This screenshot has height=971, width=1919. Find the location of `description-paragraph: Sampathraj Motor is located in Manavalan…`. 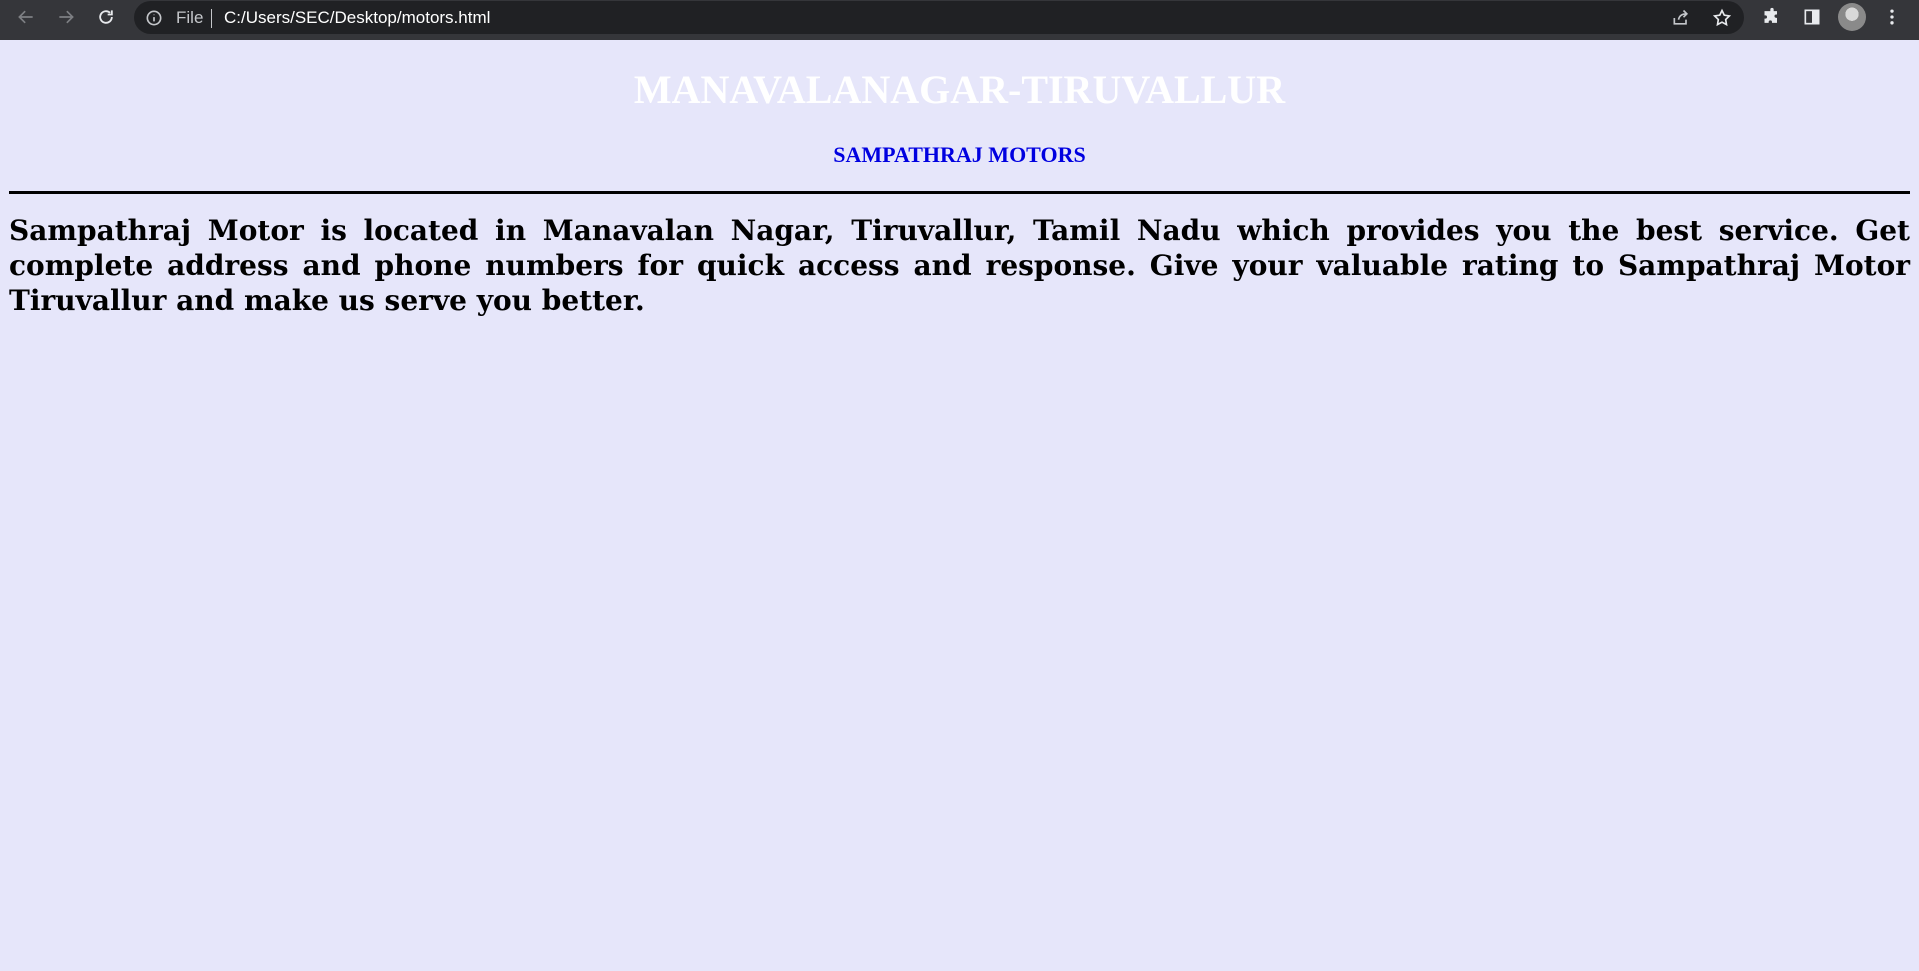

description-paragraph: Sampathraj Motor is located in Manavalan… is located at coordinates (959, 265).